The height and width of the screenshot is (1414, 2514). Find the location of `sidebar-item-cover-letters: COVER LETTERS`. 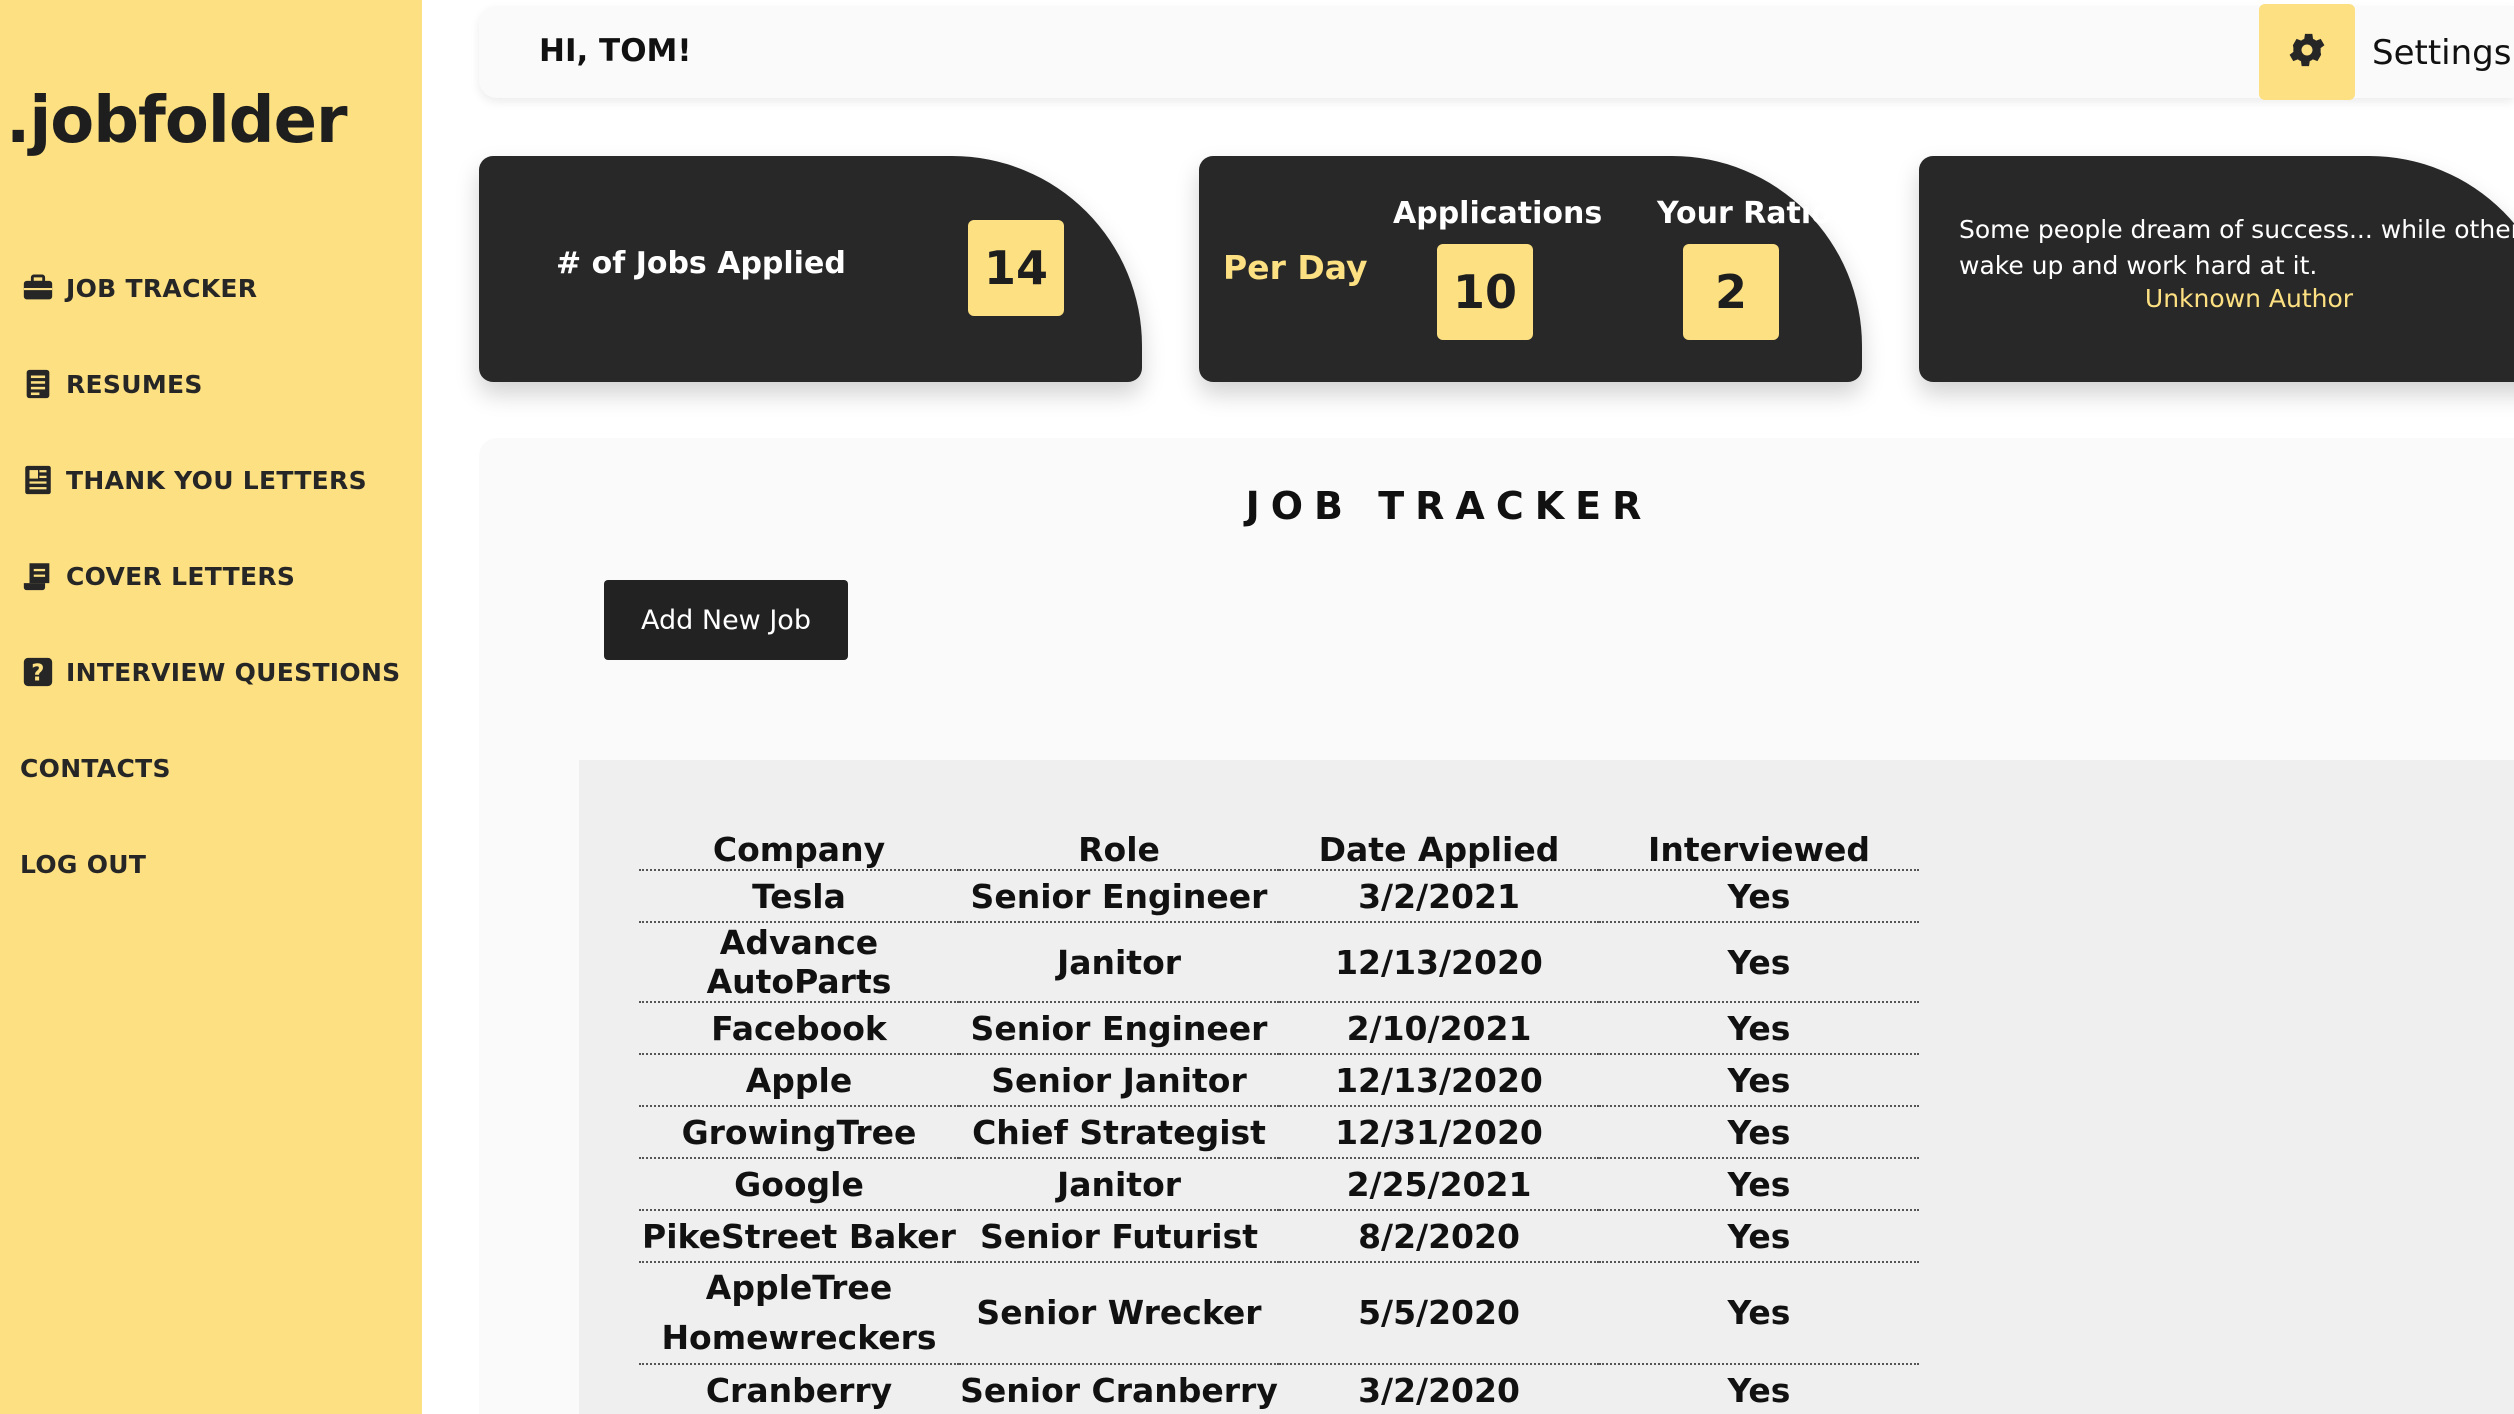

sidebar-item-cover-letters: COVER LETTERS is located at coordinates (157, 576).